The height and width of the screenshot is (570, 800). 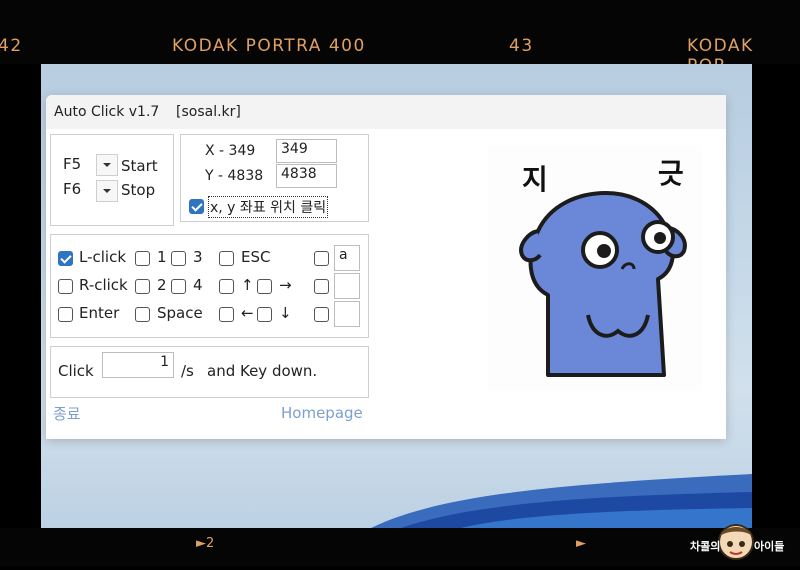 I want to click on custom-key-3-field, so click(x=347, y=314).